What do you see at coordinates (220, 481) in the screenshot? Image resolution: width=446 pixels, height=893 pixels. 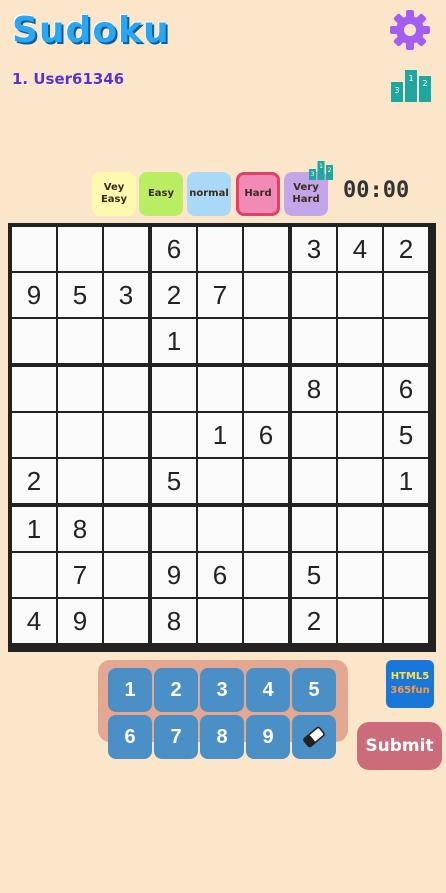 I see `grid-cell-r6c5` at bounding box center [220, 481].